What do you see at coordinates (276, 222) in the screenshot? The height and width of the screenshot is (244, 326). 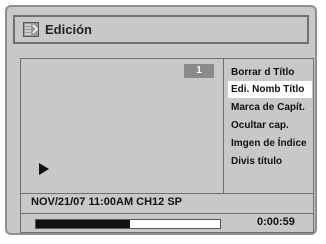 I see `elapsed-time: 0:00:59` at bounding box center [276, 222].